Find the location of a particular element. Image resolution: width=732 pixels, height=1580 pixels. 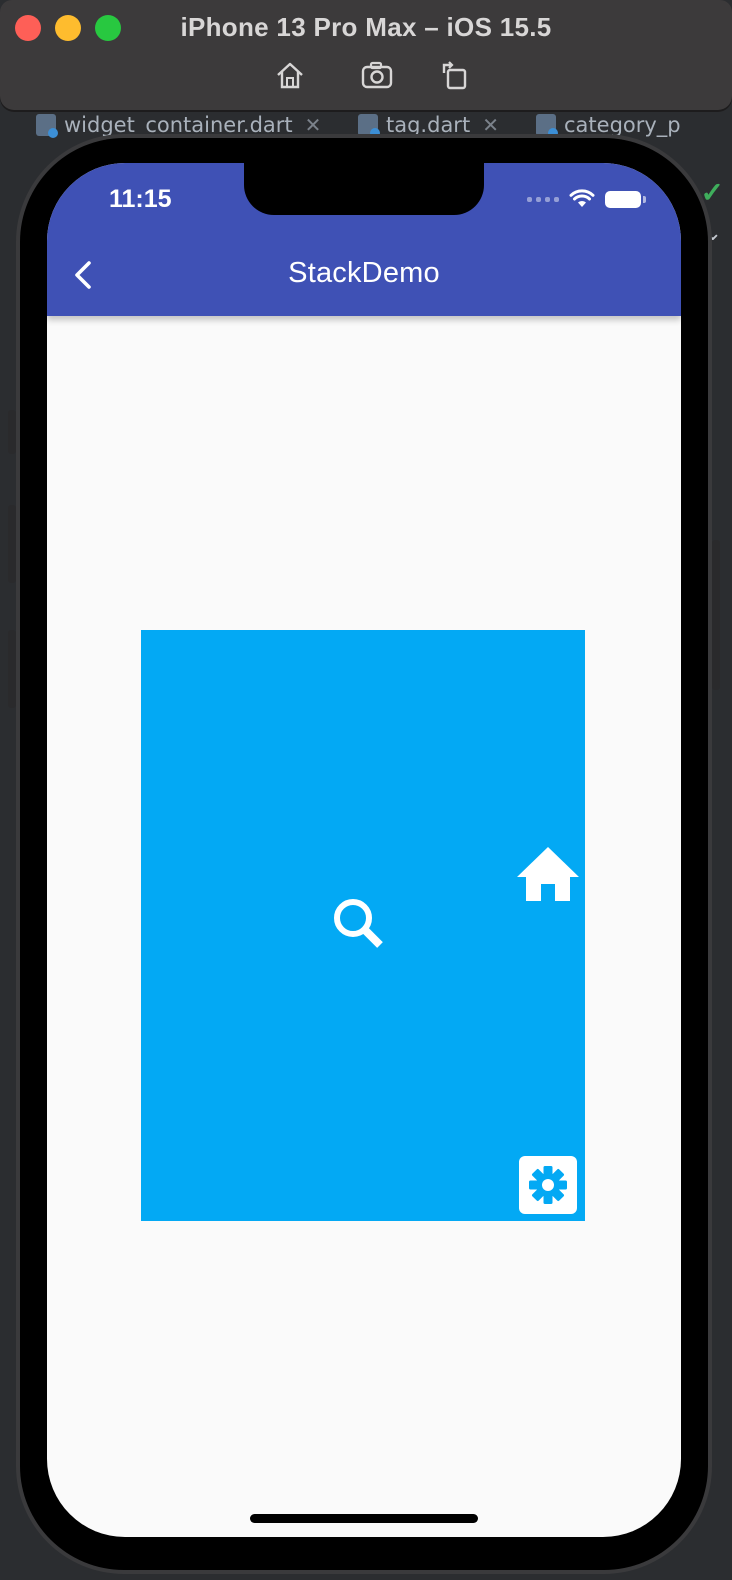

volume-down-button is located at coordinates (12, 669).